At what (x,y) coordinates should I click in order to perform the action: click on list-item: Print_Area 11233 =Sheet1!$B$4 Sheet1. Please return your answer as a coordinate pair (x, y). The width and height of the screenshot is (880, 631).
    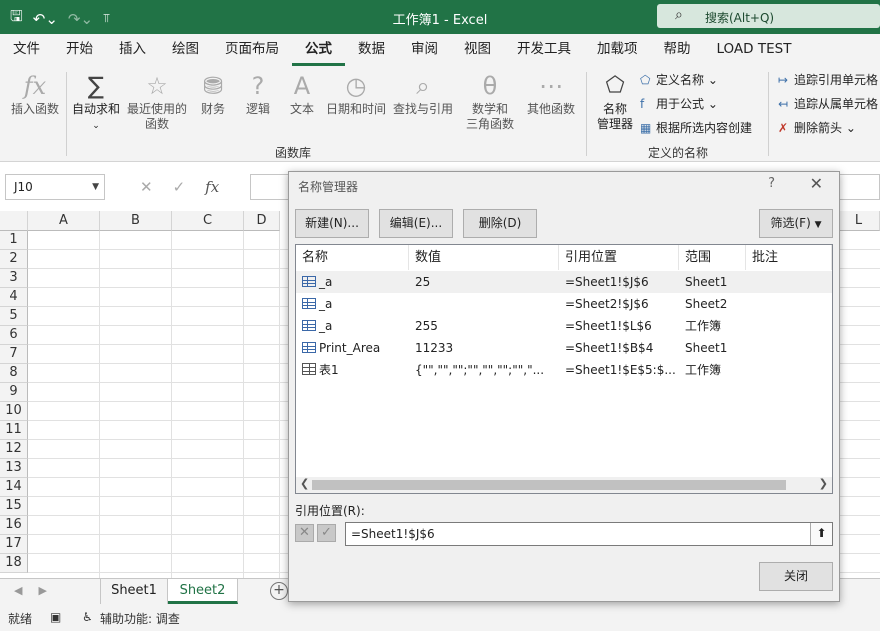
    Looking at the image, I should click on (564, 348).